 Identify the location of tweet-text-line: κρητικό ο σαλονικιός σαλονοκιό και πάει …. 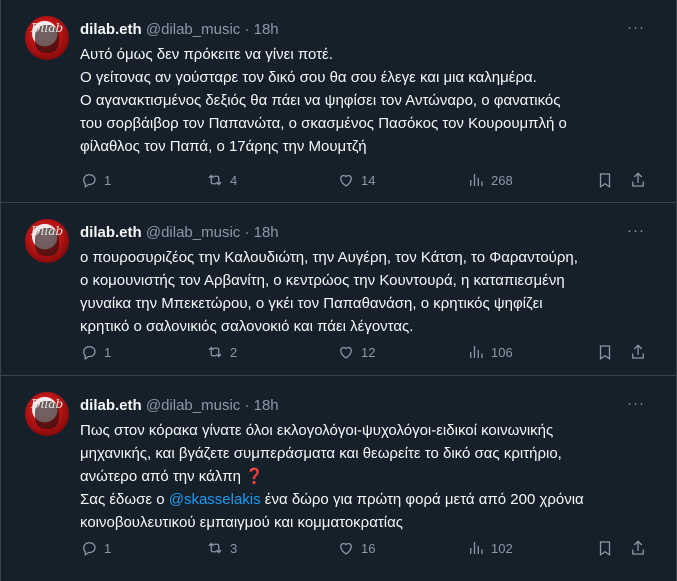
(247, 326).